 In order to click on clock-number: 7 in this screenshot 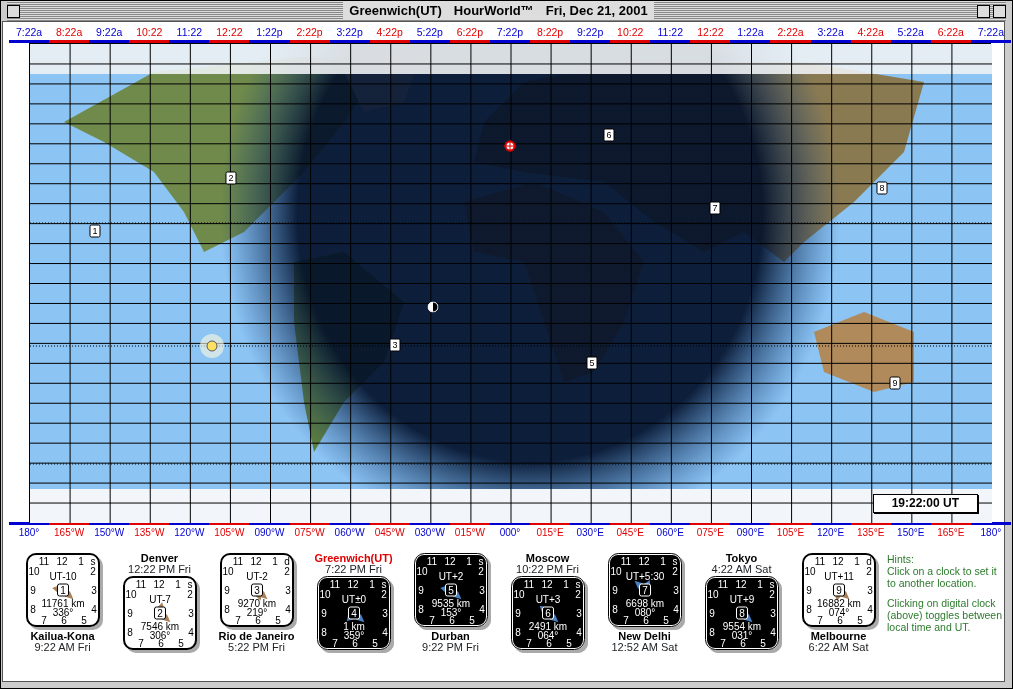, I will do `click(644, 590)`.